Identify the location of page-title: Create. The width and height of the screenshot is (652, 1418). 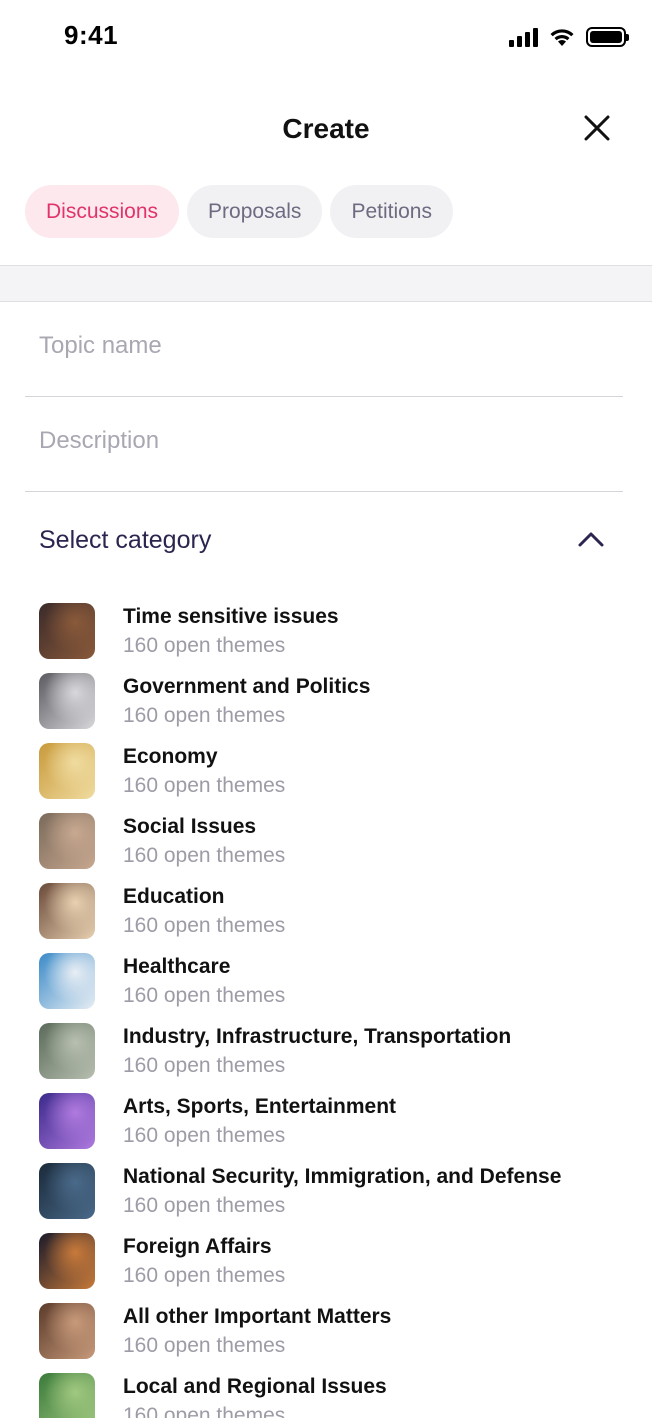
(326, 128).